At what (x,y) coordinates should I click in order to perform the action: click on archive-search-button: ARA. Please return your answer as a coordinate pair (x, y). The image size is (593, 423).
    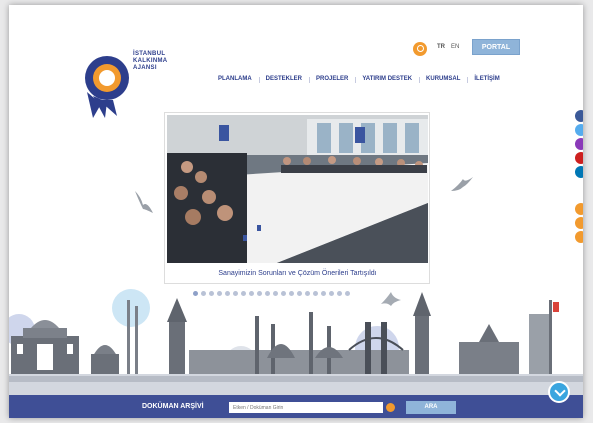
    Looking at the image, I should click on (431, 407).